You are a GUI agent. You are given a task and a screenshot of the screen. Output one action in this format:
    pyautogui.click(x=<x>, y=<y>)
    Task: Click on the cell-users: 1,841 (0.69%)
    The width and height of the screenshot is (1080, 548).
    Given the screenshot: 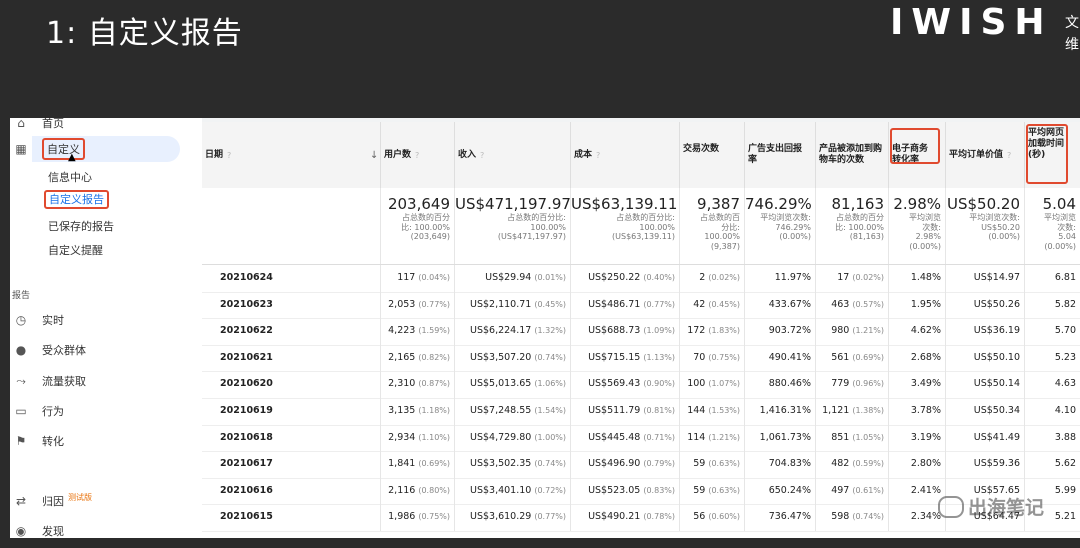 What is the action you would take?
    pyautogui.click(x=417, y=464)
    